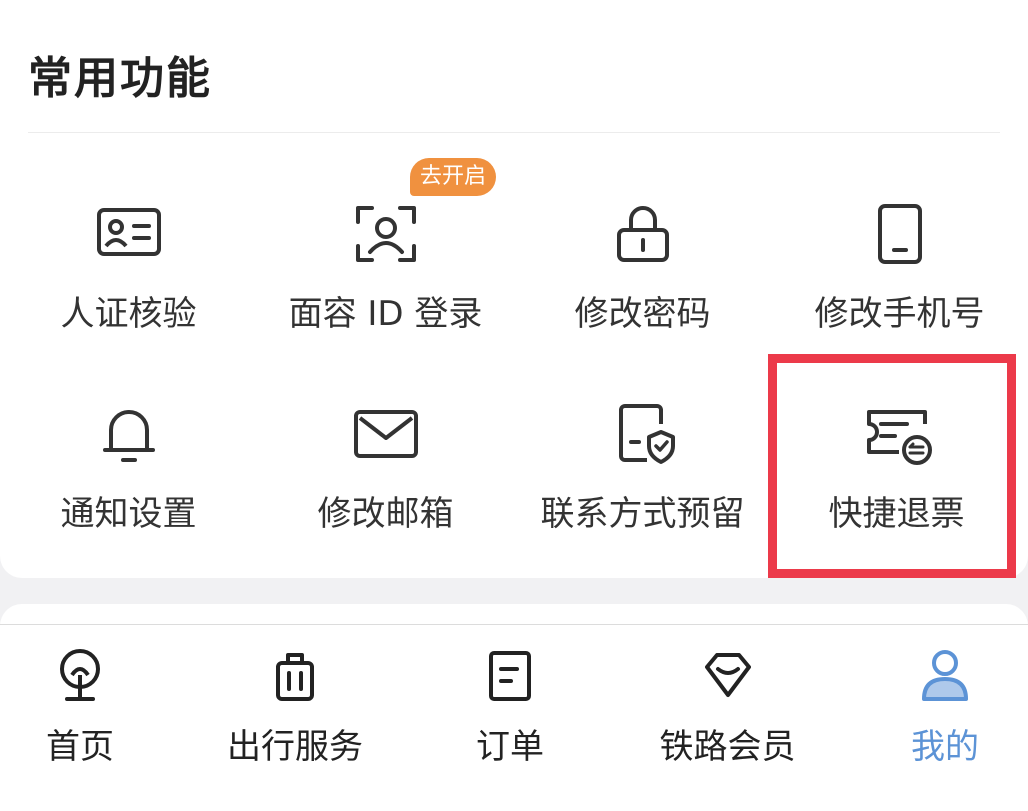  I want to click on feature-id-verification: 人证核验, so click(128, 248).